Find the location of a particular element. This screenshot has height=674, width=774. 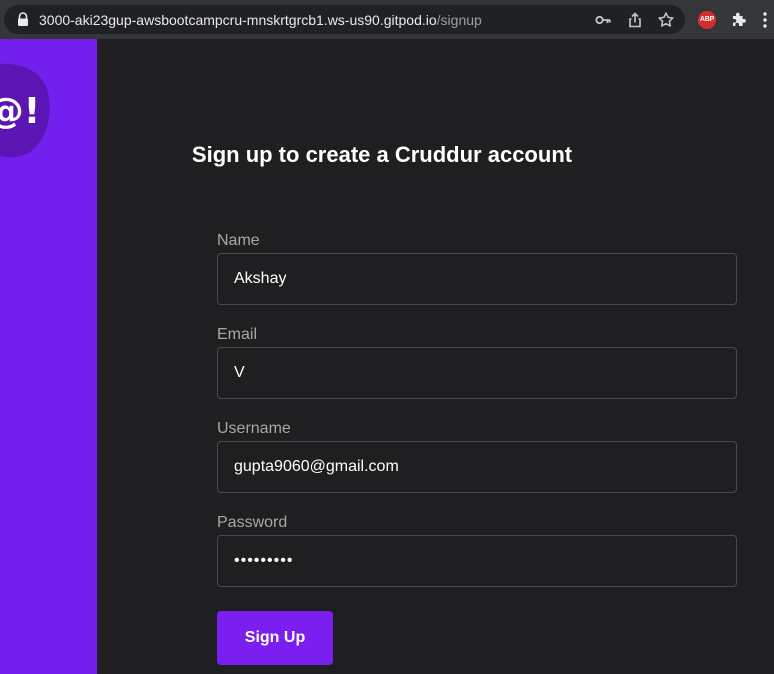

lock-icon is located at coordinates (23, 19).